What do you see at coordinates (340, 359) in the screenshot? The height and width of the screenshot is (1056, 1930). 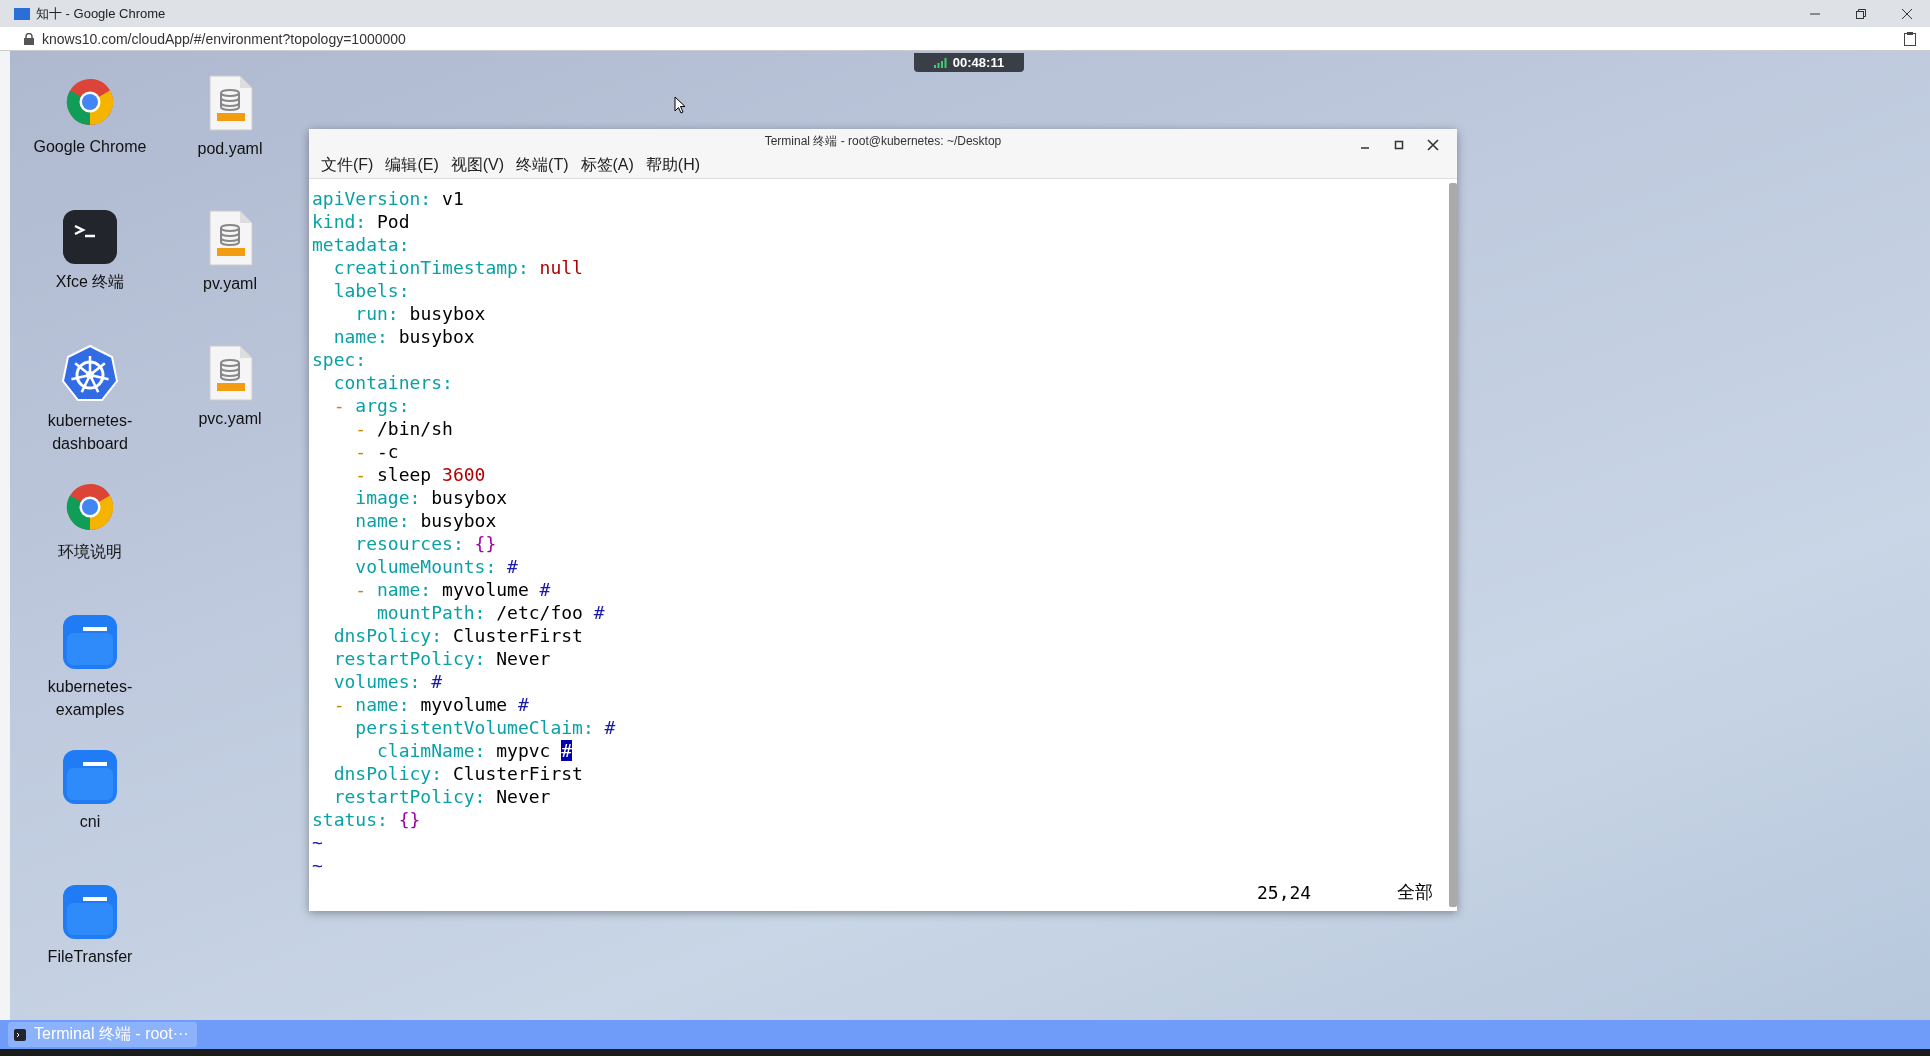 I see `code-line: spec:` at bounding box center [340, 359].